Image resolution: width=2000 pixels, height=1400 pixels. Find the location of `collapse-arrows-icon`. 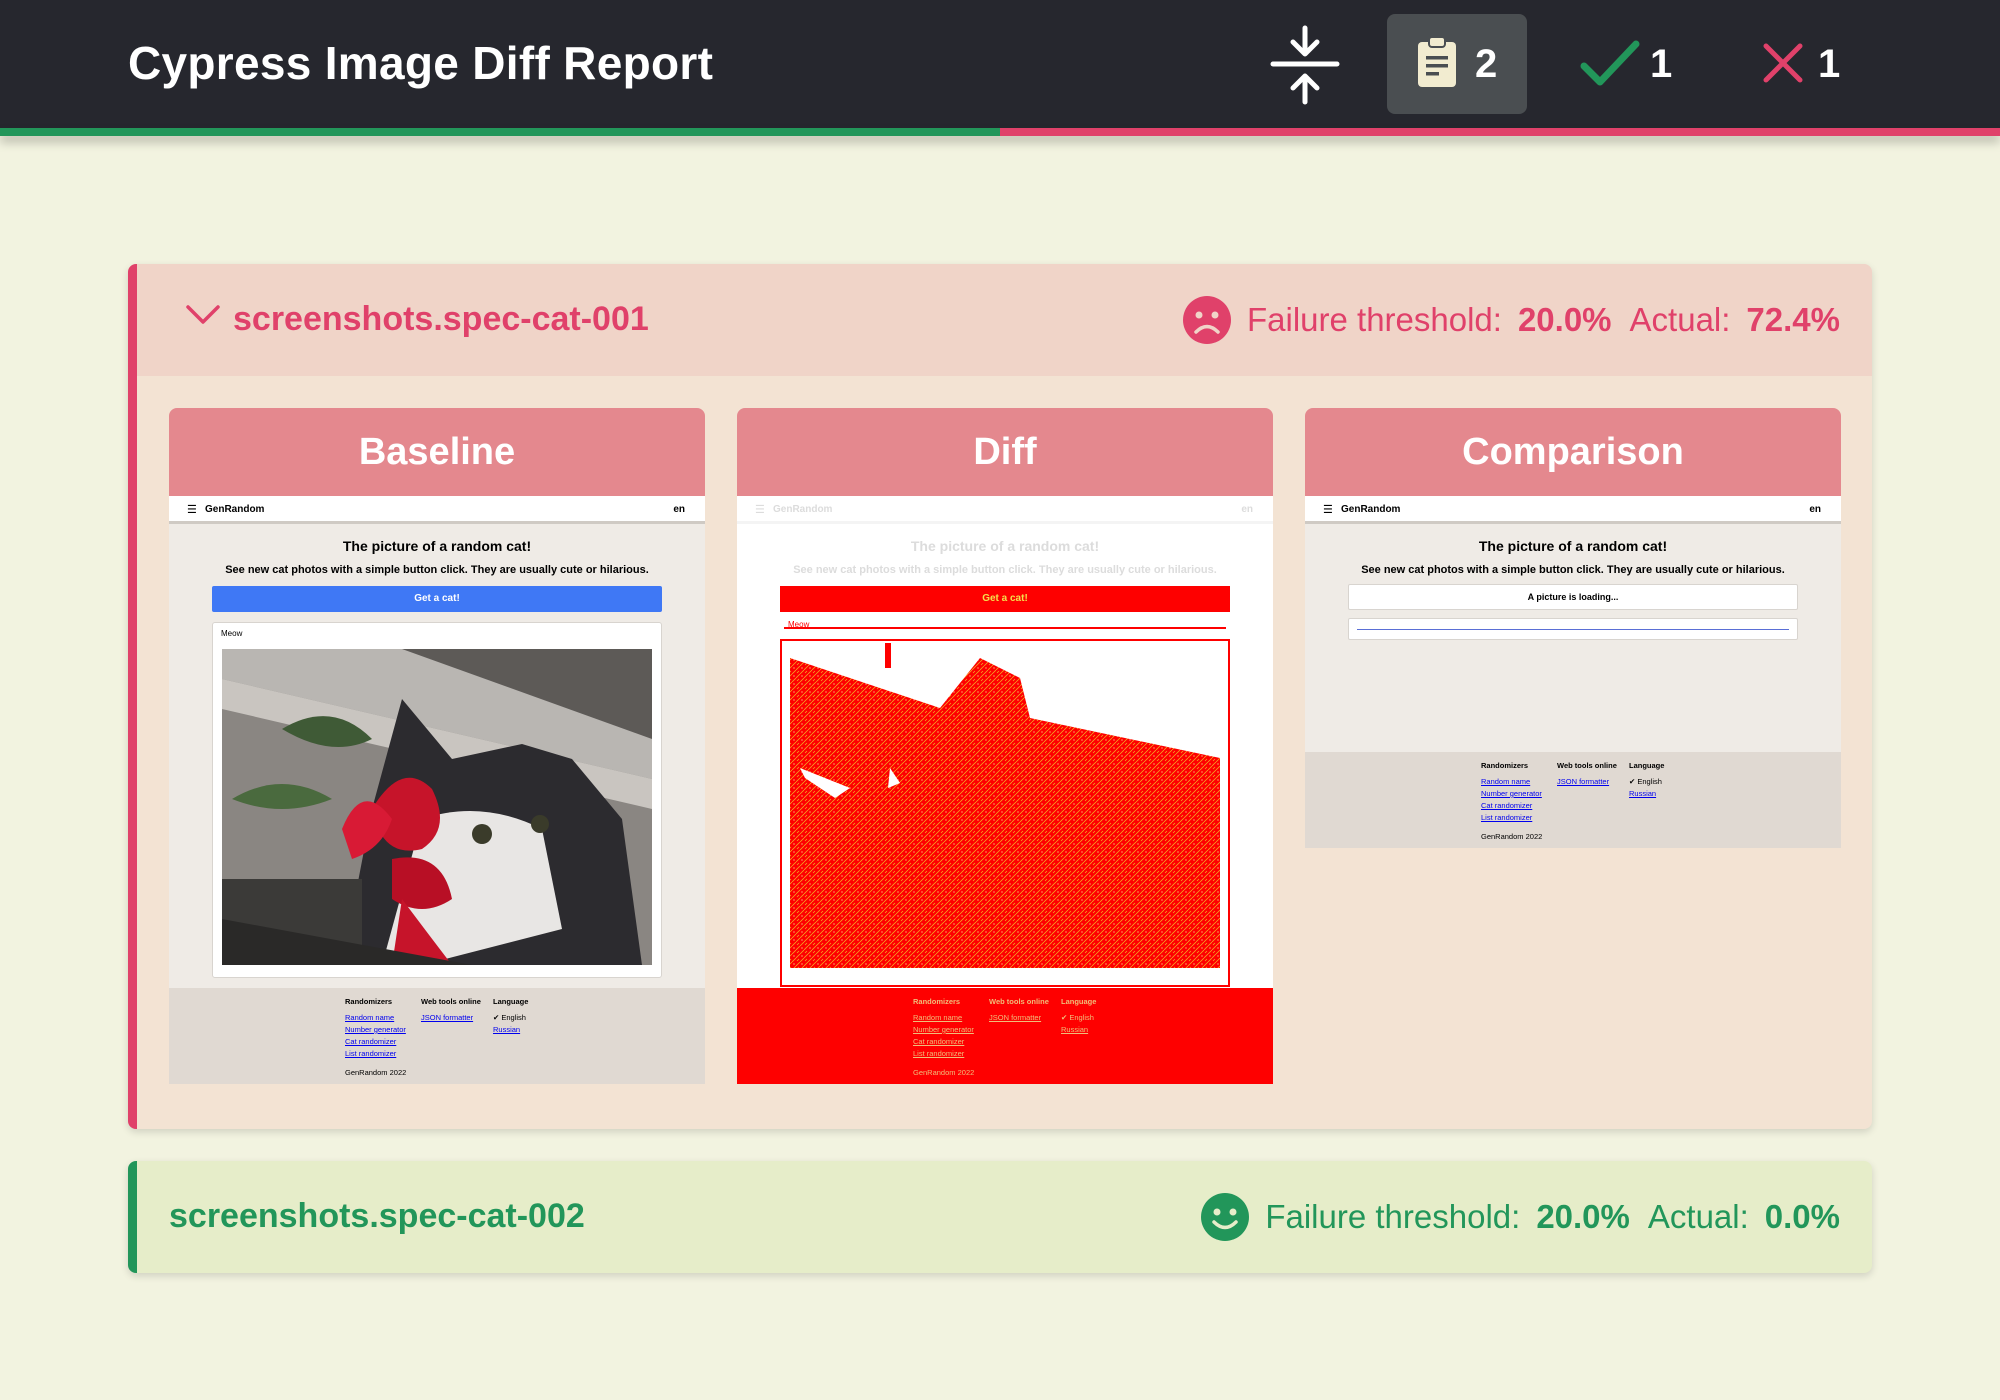

collapse-arrows-icon is located at coordinates (1305, 65).